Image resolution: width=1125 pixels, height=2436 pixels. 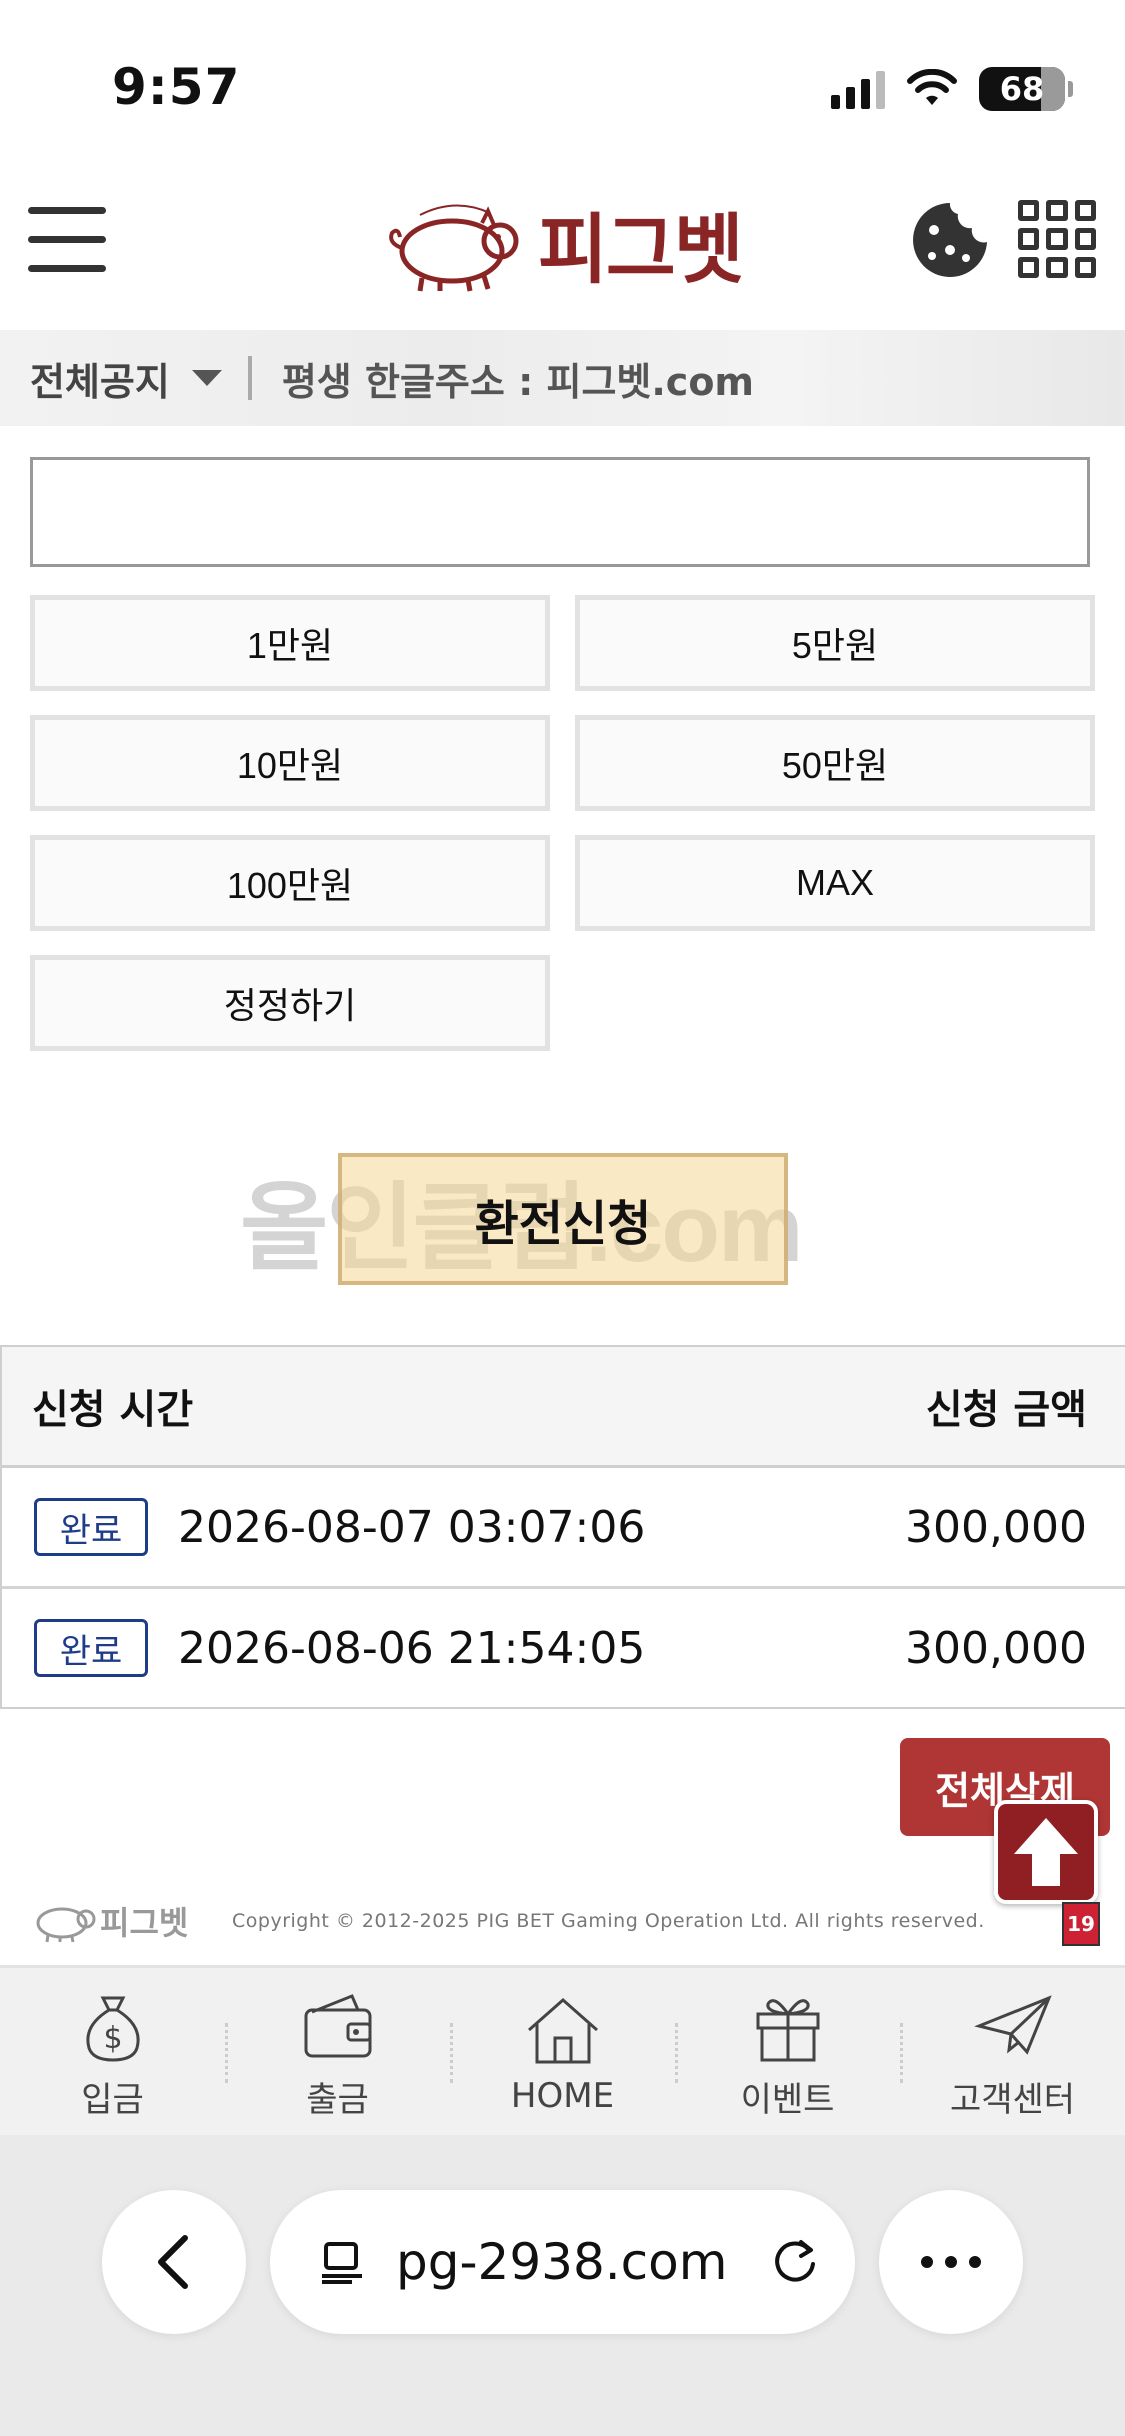 What do you see at coordinates (1006, 1410) in the screenshot?
I see `column-header-amount: 신청 금액` at bounding box center [1006, 1410].